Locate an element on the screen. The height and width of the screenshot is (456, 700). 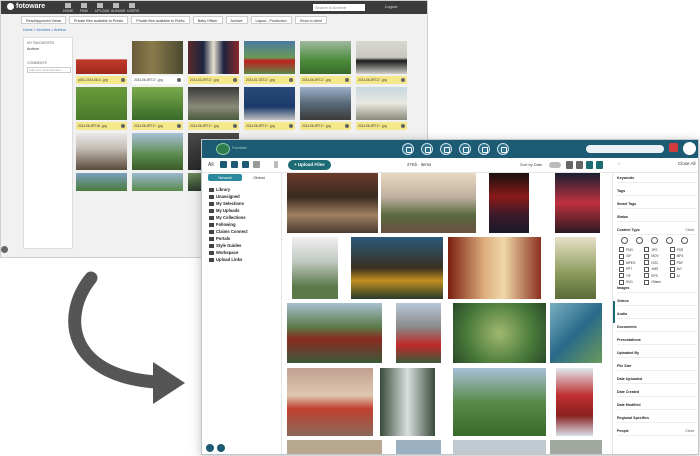
filter-images: Images is located at coordinates (657, 288).